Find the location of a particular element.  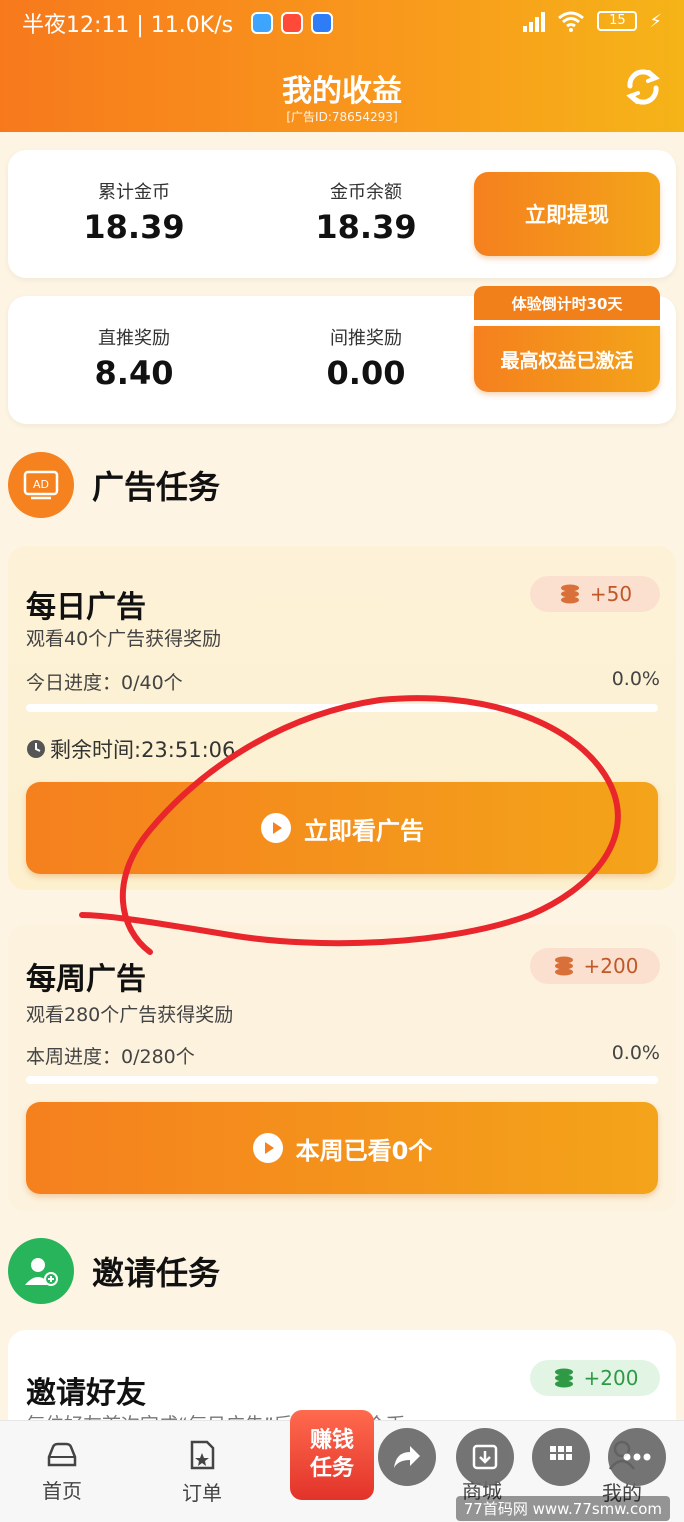

wifi-icon is located at coordinates (571, 21).